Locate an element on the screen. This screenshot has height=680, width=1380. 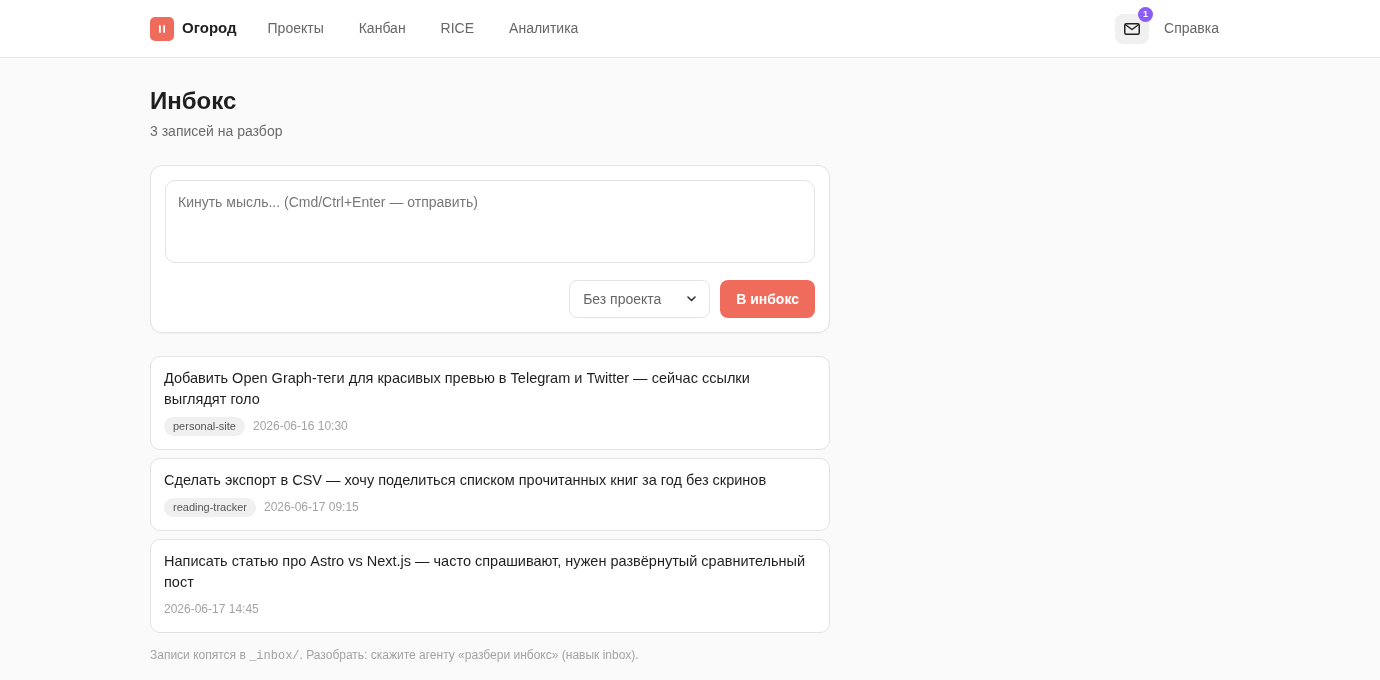
project-tag: reading-tracker is located at coordinates (210, 507).